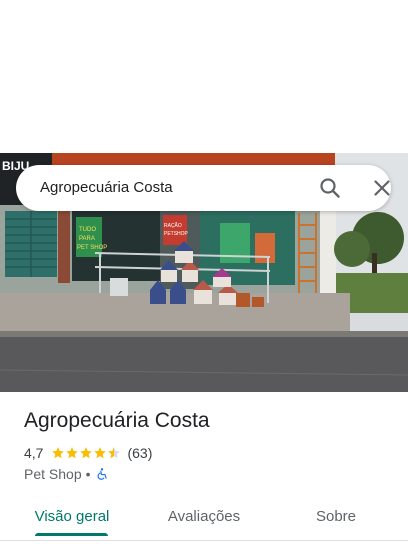 This screenshot has width=408, height=544. Describe the element at coordinates (34, 453) in the screenshot. I see `rating-value: 4,7` at that location.